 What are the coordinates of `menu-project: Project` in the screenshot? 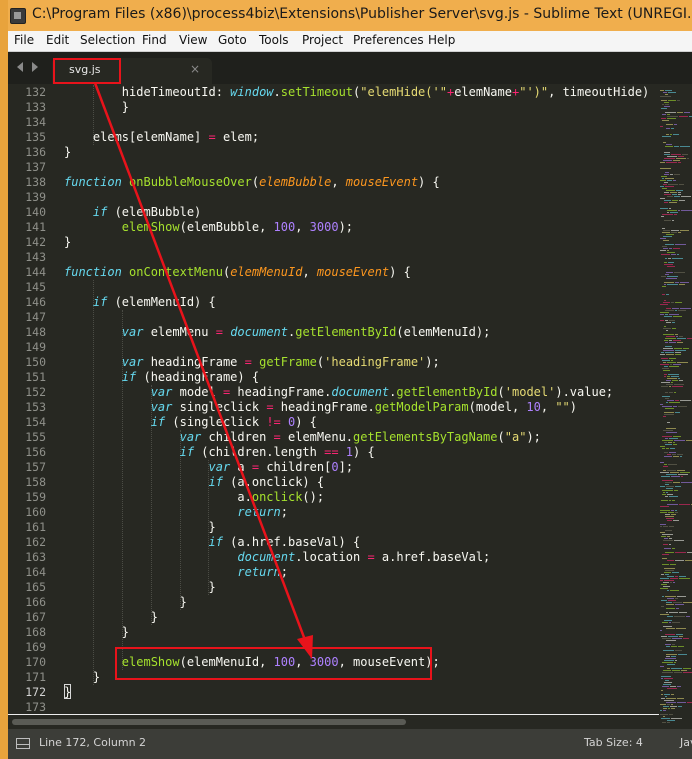 It's located at (322, 40).